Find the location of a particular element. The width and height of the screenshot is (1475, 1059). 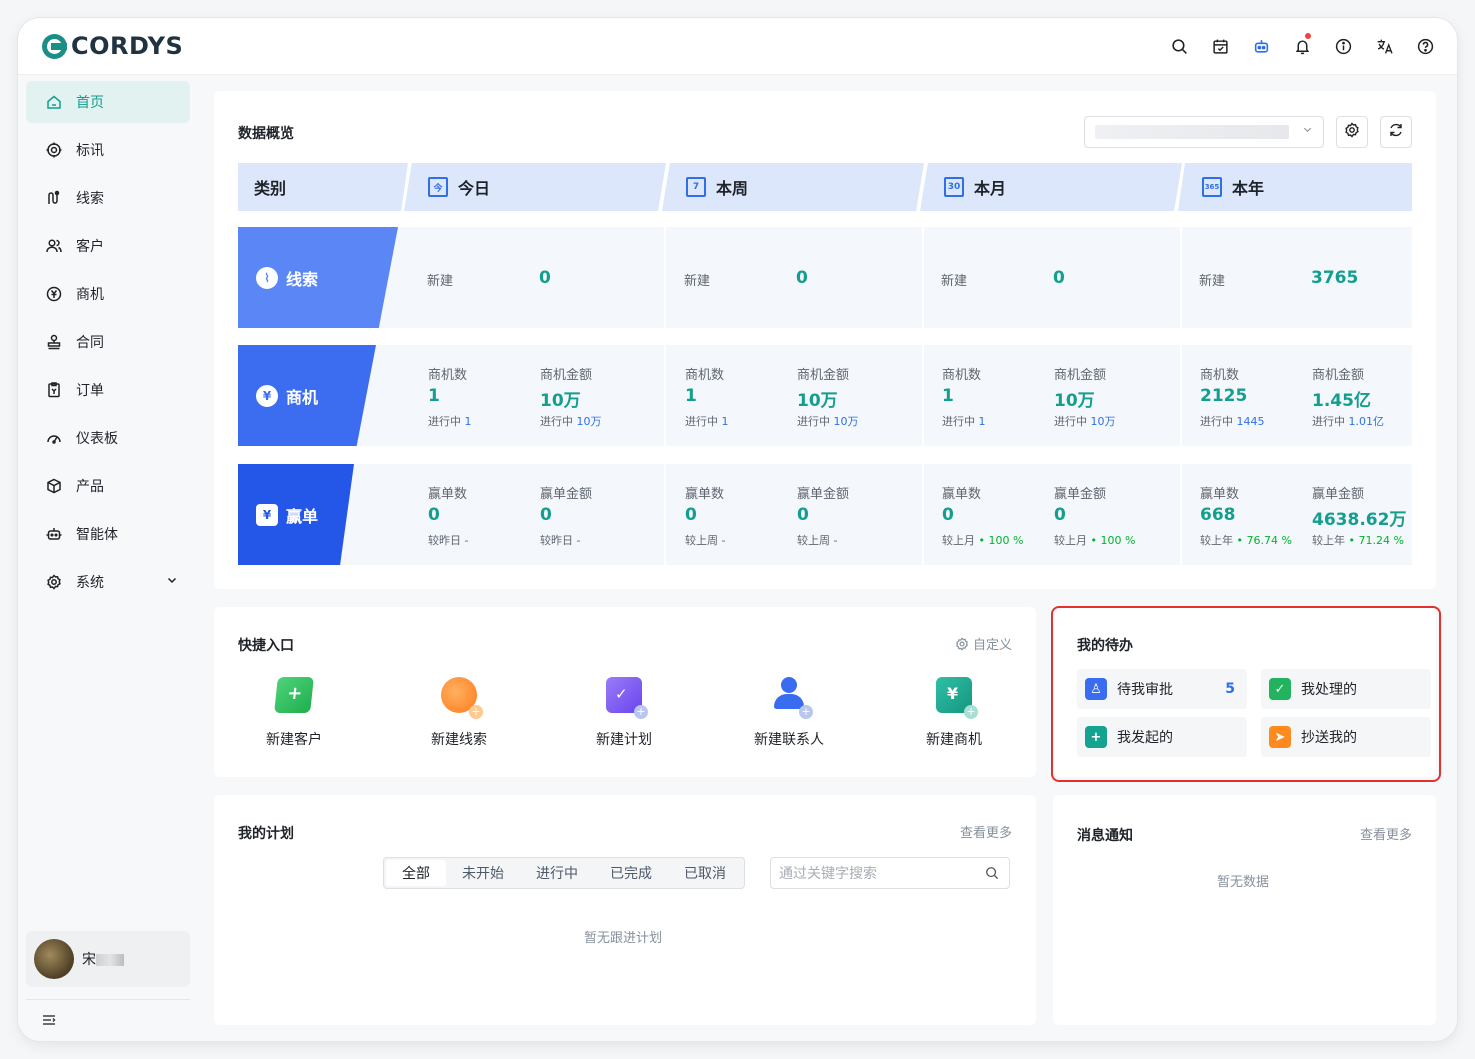

logo: CORDYS is located at coordinates (112, 46).